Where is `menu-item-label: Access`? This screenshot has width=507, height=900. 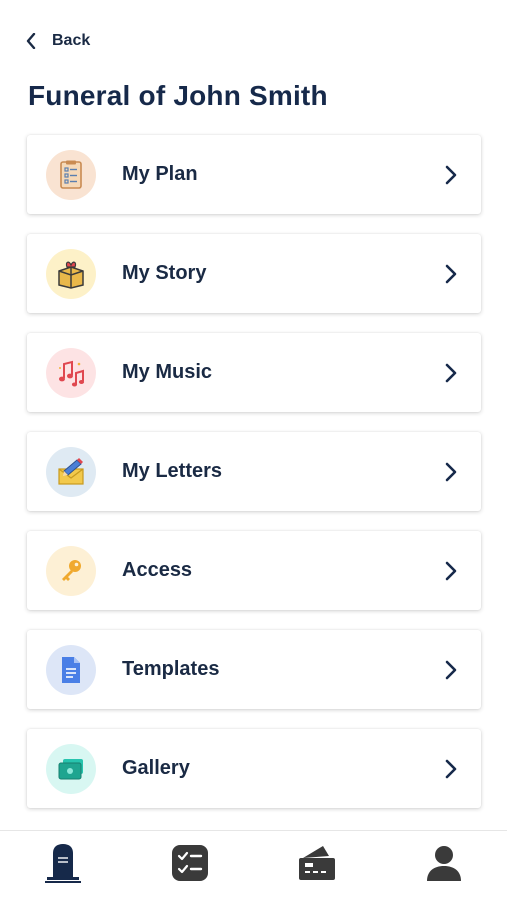
menu-item-label: Access is located at coordinates (157, 570).